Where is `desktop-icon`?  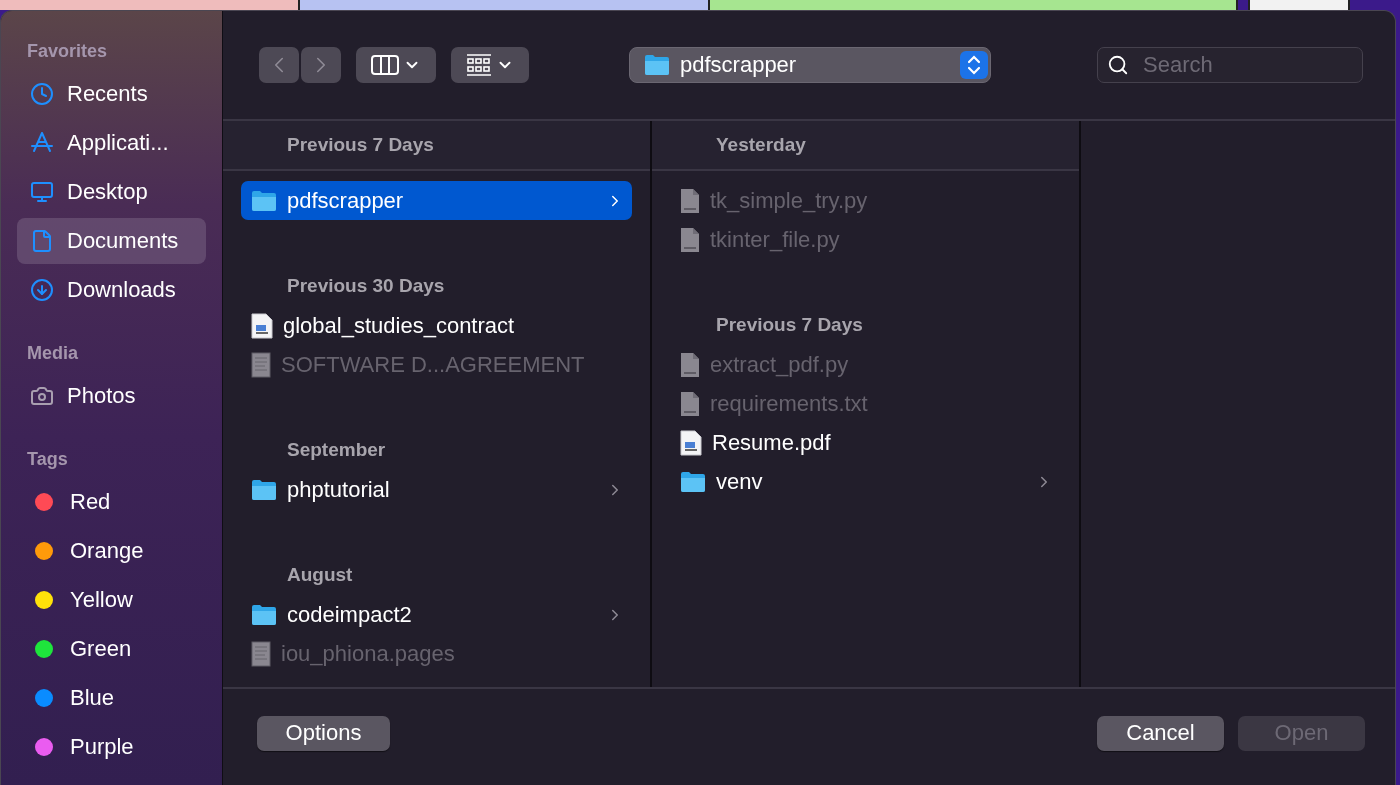 desktop-icon is located at coordinates (42, 192).